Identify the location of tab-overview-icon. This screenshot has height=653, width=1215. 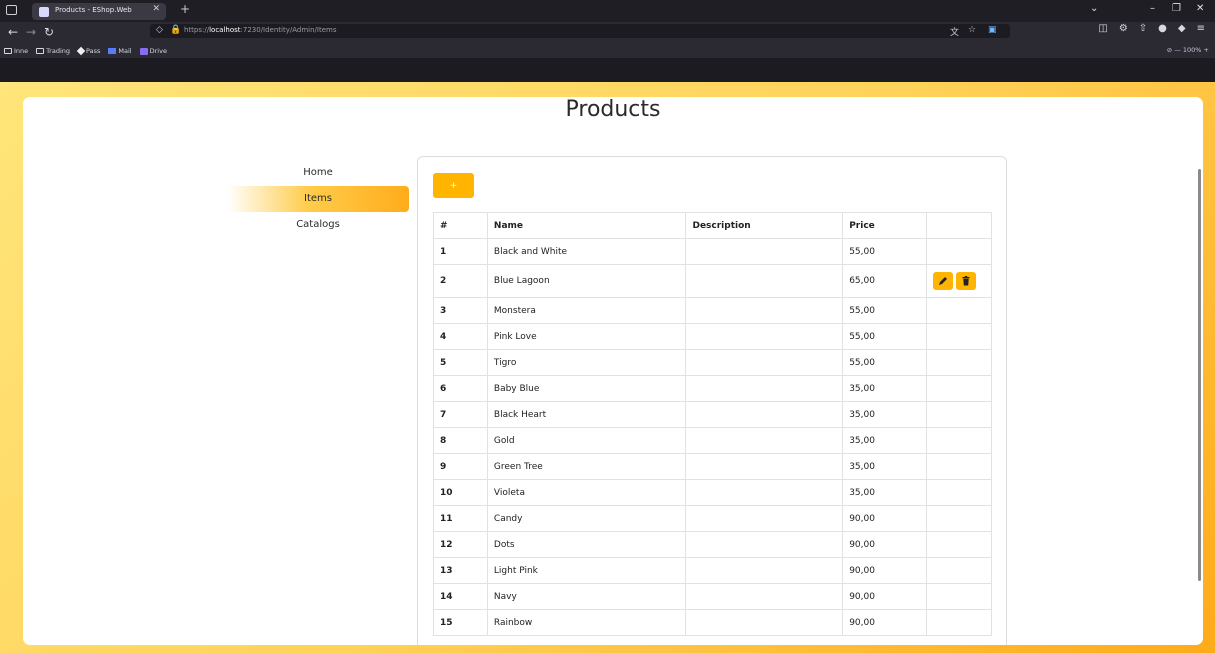
(11, 10).